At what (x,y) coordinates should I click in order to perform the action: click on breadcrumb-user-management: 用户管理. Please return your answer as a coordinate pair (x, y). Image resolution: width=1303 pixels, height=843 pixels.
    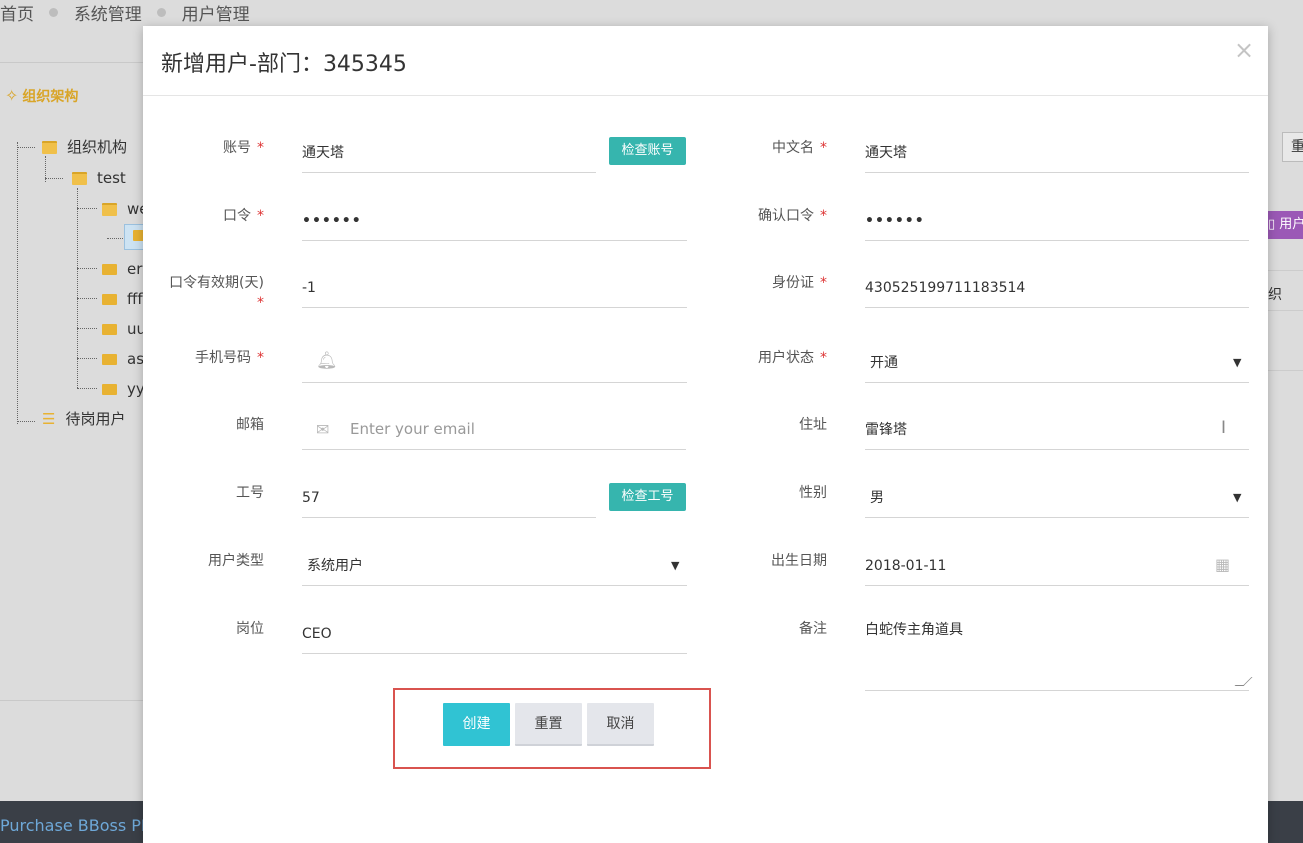
    Looking at the image, I should click on (216, 12).